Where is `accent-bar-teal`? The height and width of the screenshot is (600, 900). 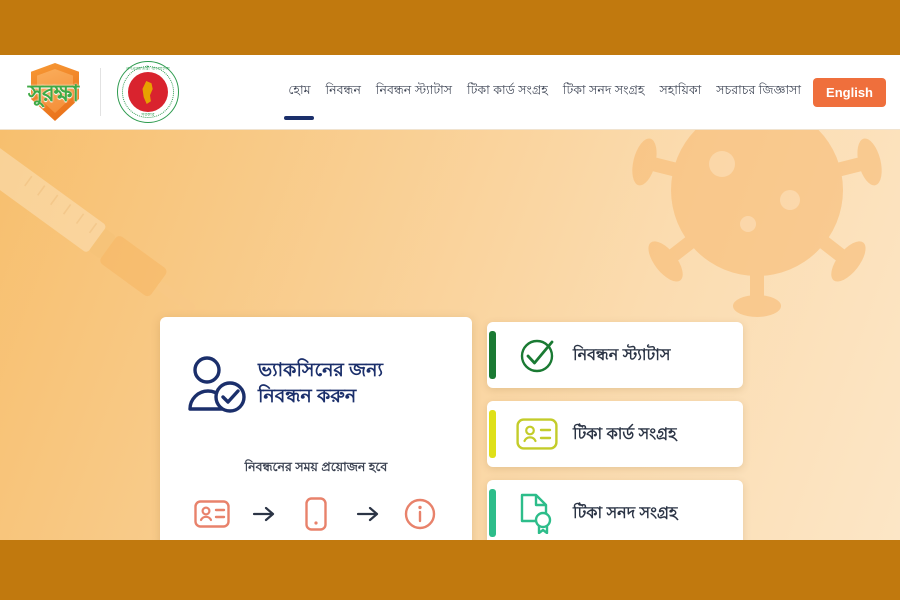
accent-bar-teal is located at coordinates (492, 513).